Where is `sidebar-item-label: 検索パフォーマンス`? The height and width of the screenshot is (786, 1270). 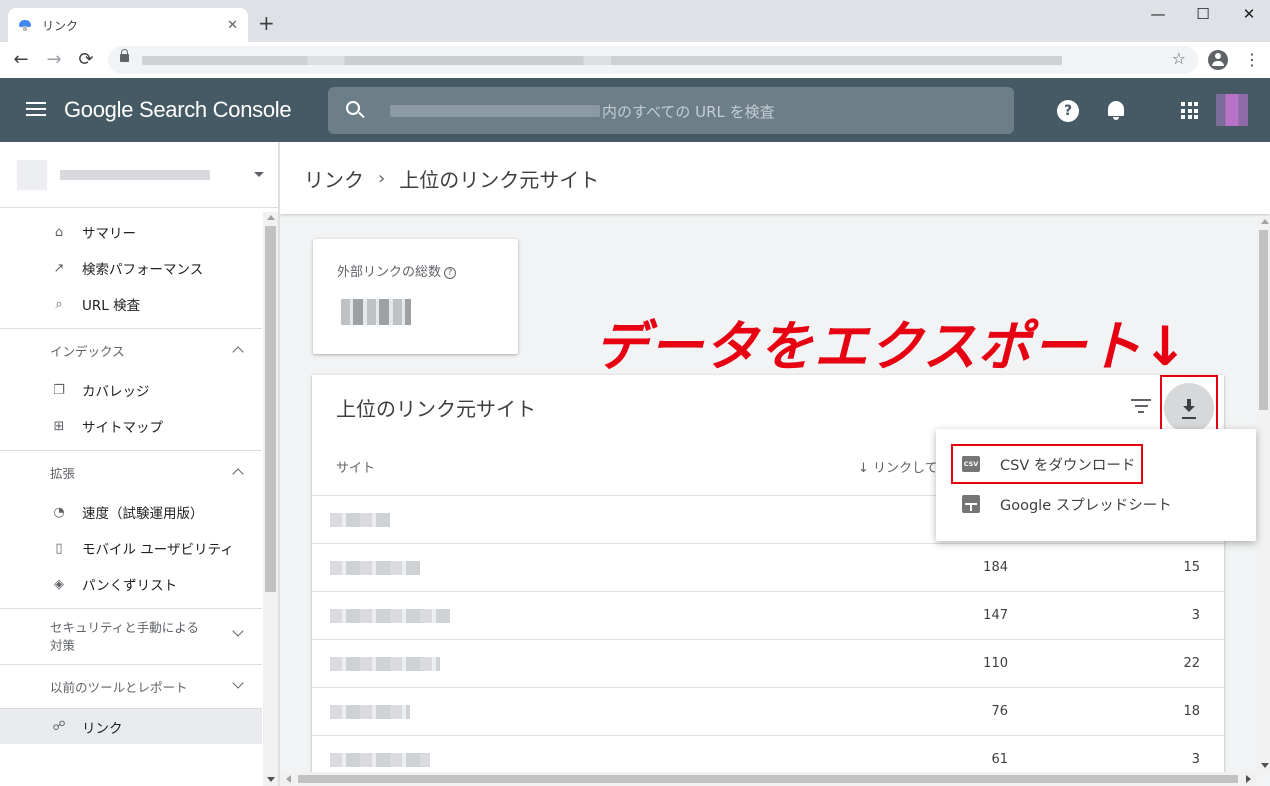
sidebar-item-label: 検索パフォーマンス is located at coordinates (143, 270).